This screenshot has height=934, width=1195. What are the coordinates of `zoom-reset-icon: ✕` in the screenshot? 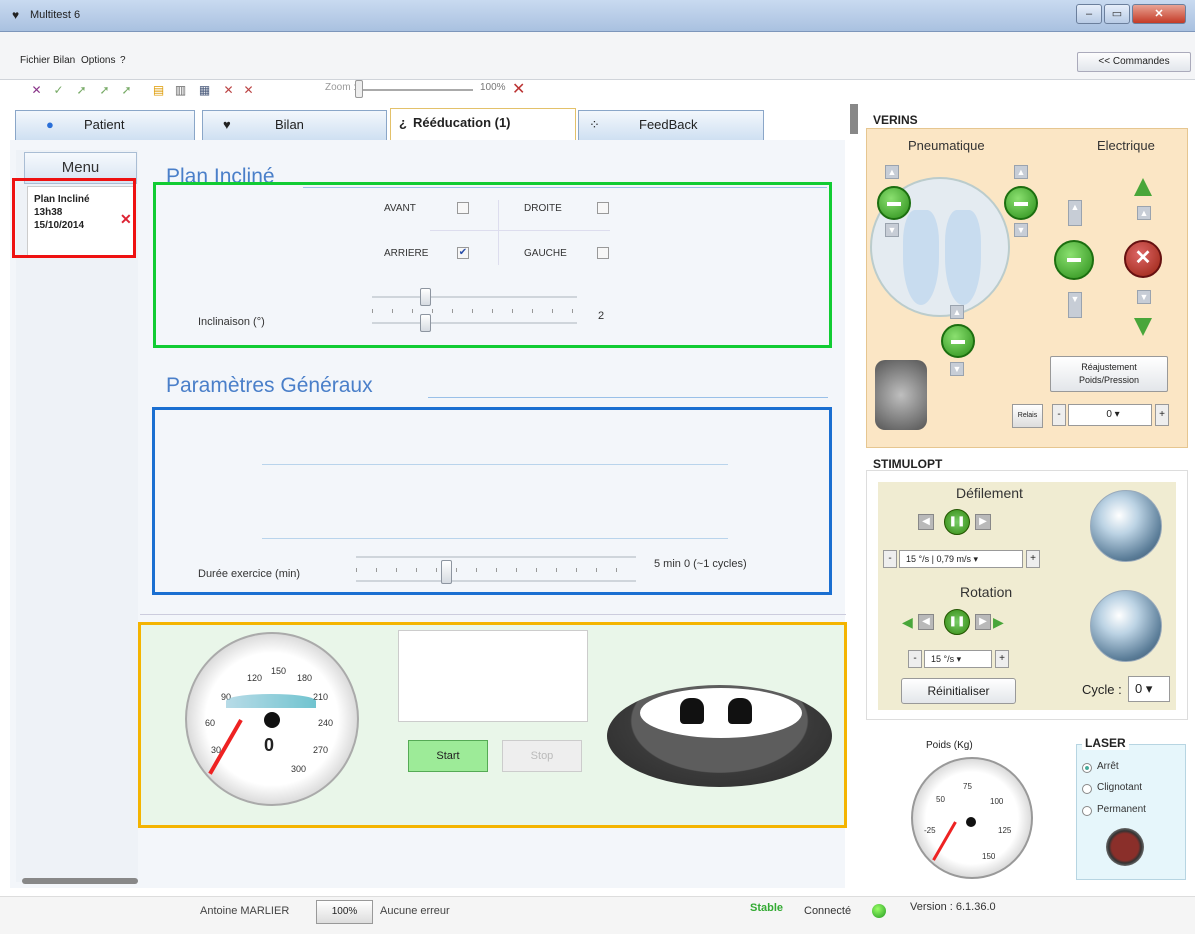 It's located at (518, 89).